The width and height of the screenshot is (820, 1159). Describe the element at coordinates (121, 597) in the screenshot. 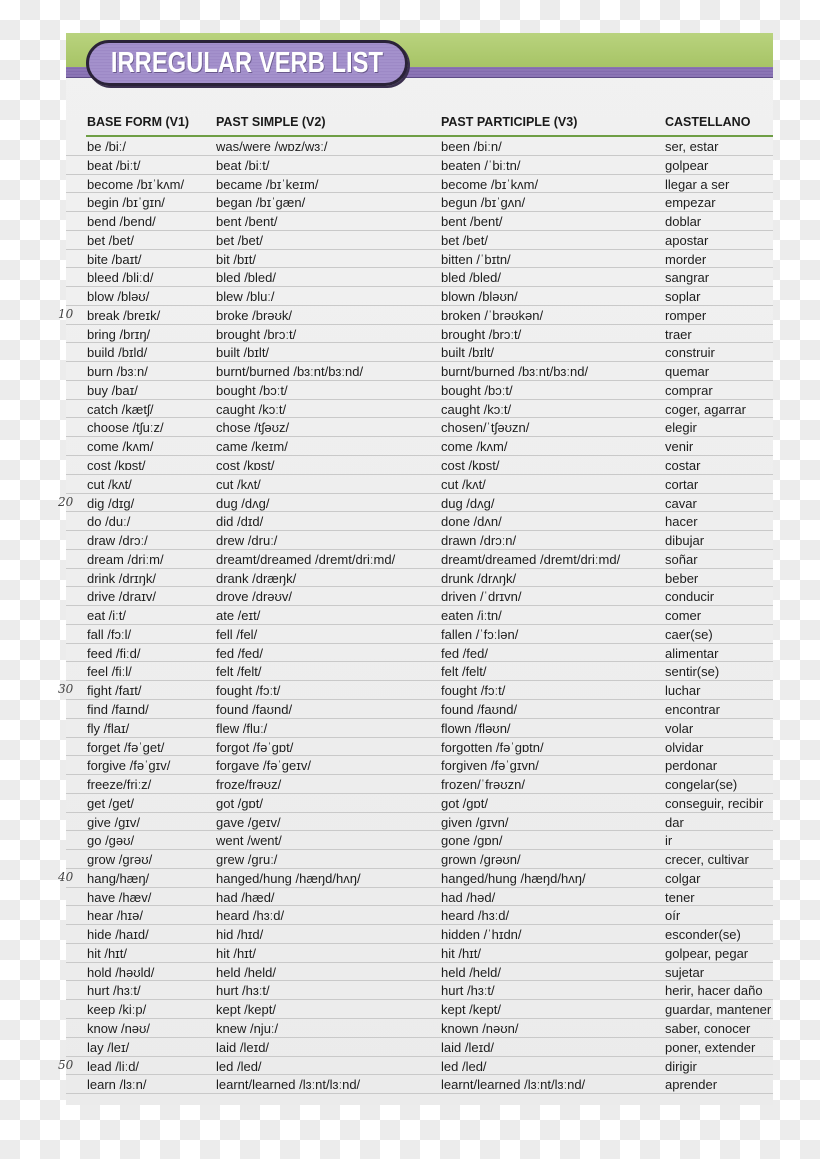

I see `base-form-cell: drive /draɪv/` at that location.